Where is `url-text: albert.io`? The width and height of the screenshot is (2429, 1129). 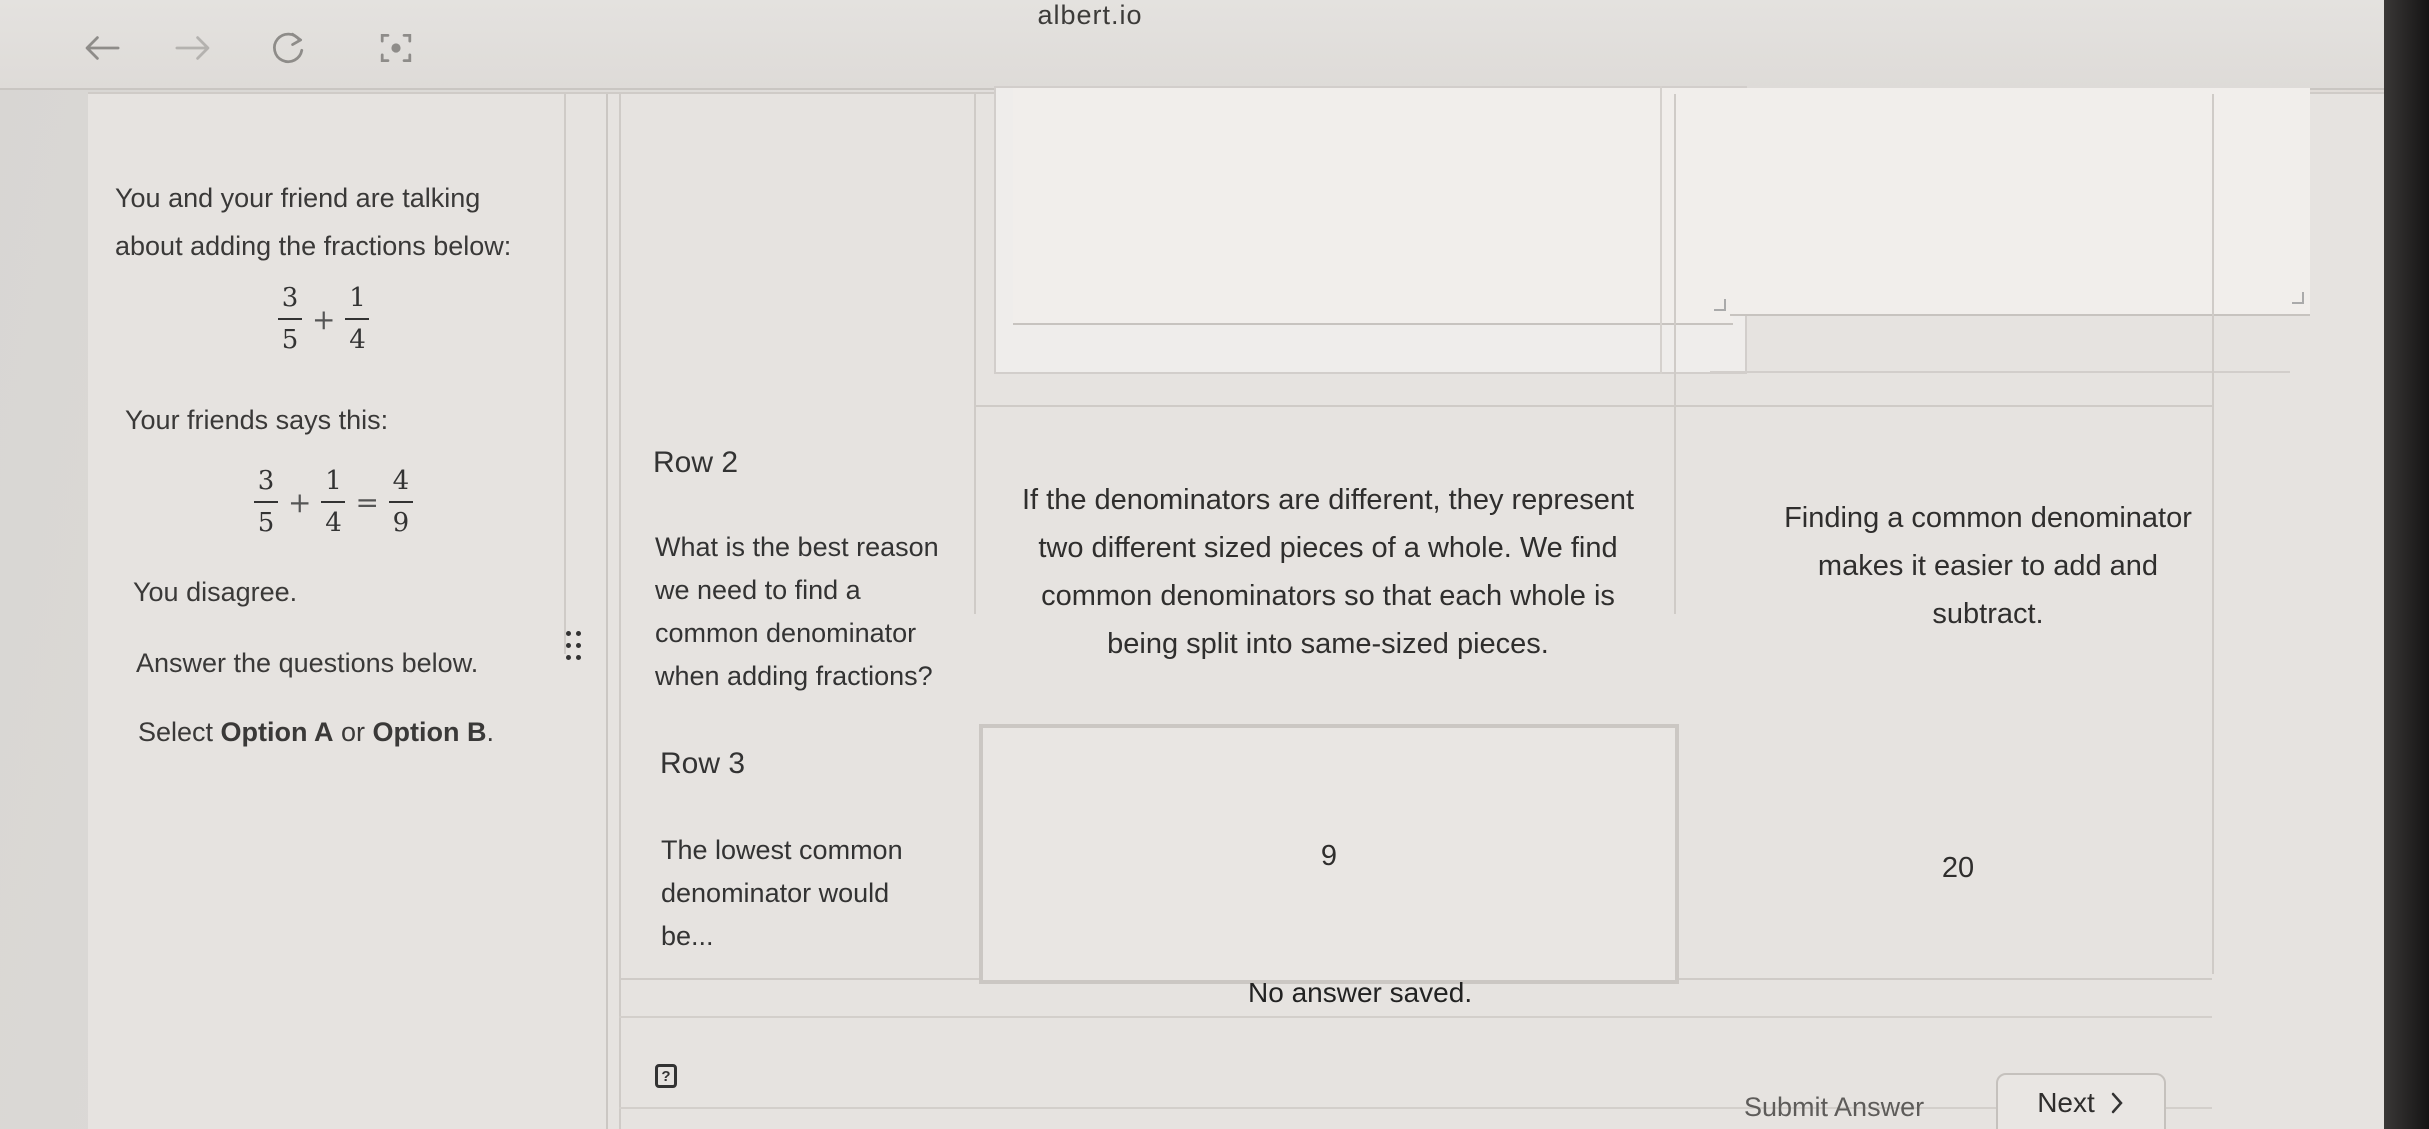
url-text: albert.io is located at coordinates (1090, 15).